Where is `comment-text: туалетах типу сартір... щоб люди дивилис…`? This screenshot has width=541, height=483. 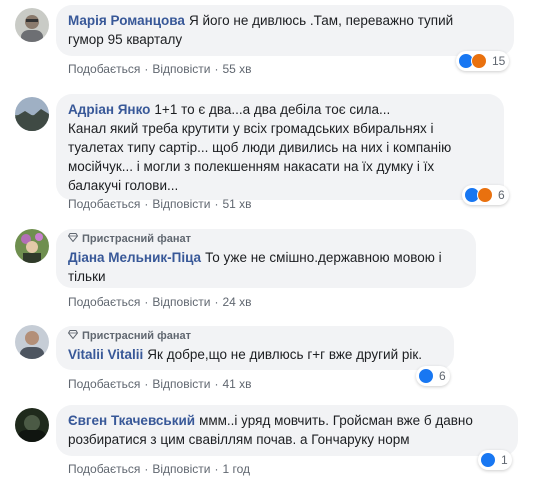 comment-text: туалетах типу сартір... щоб люди дивилис… is located at coordinates (260, 147).